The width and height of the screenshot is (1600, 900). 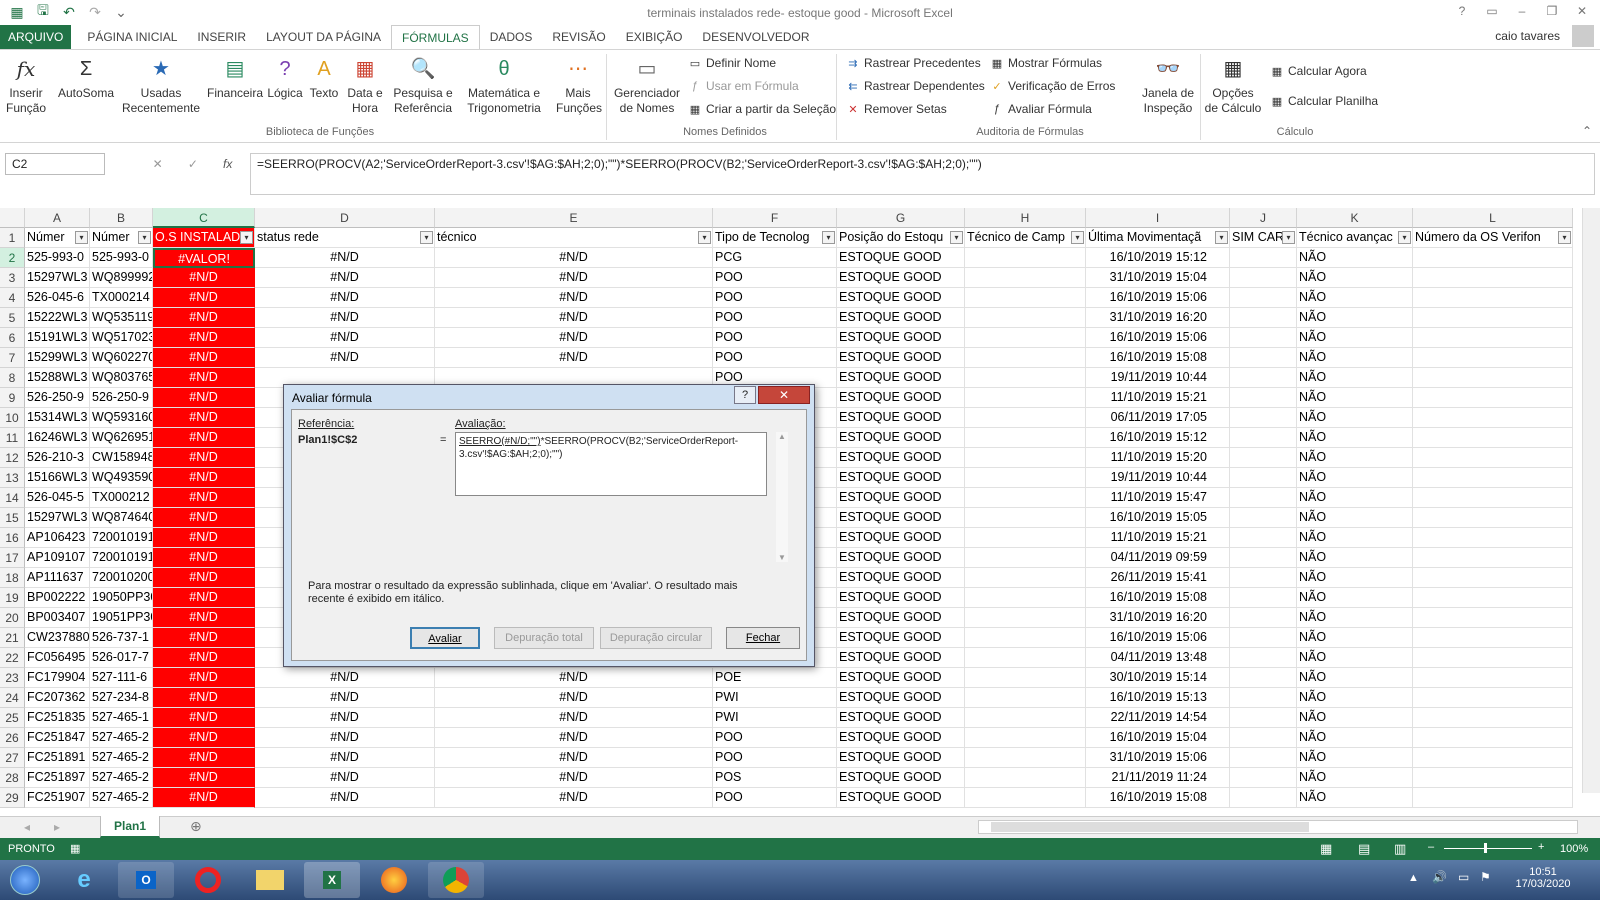 I want to click on table-cell: 527-465-1, so click(x=121, y=718).